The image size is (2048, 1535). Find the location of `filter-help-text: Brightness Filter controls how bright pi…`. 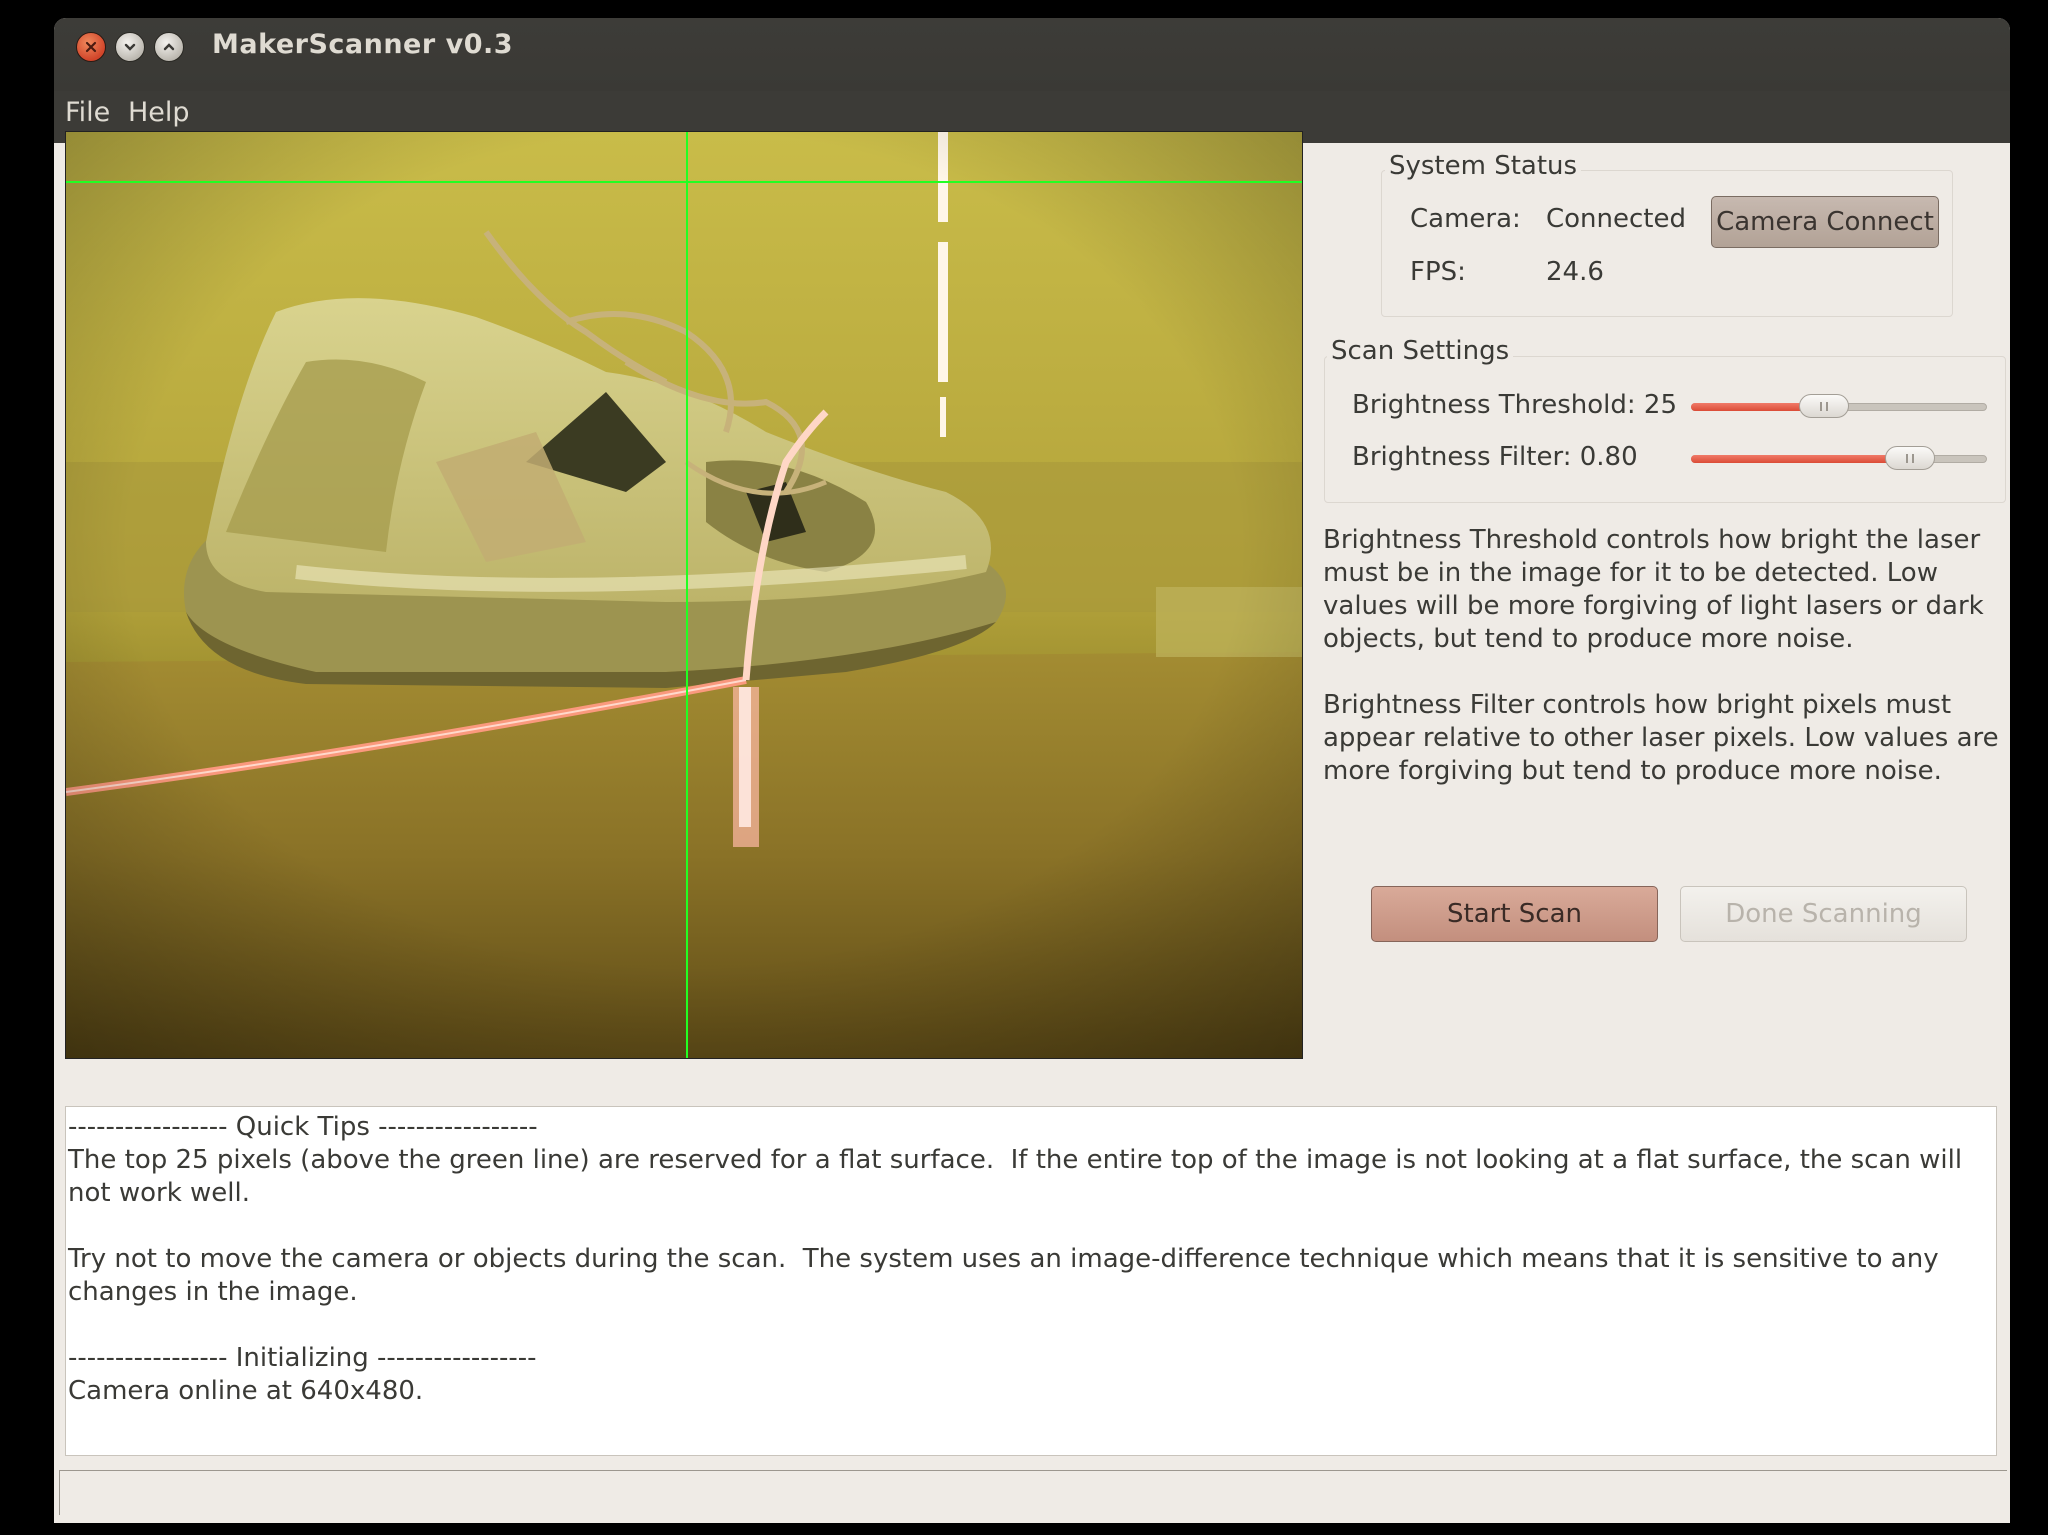

filter-help-text: Brightness Filter controls how bright pi… is located at coordinates (1661, 738).